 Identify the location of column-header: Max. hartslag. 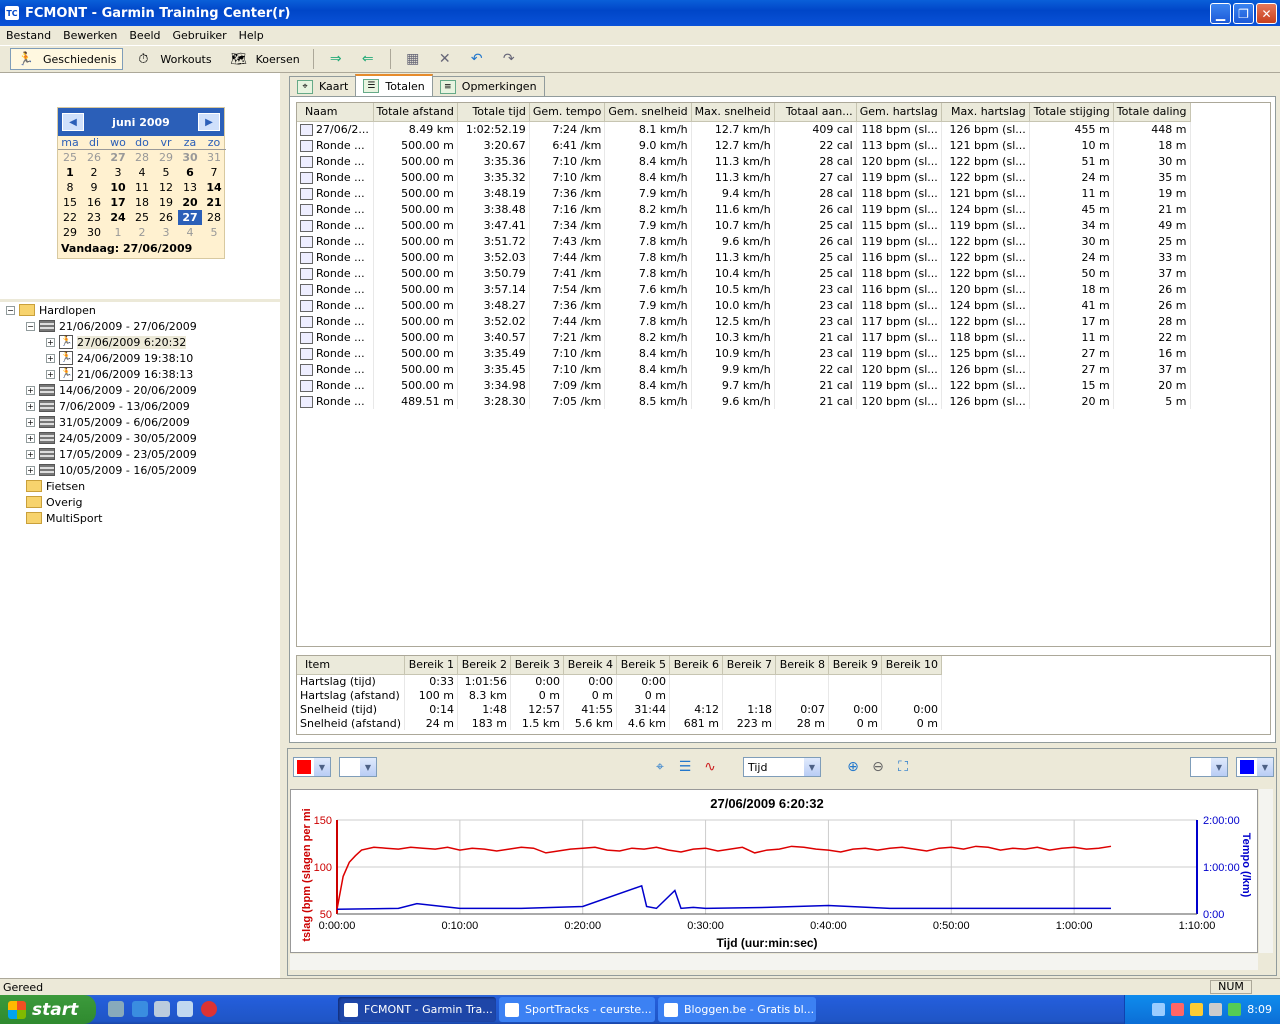
(985, 112).